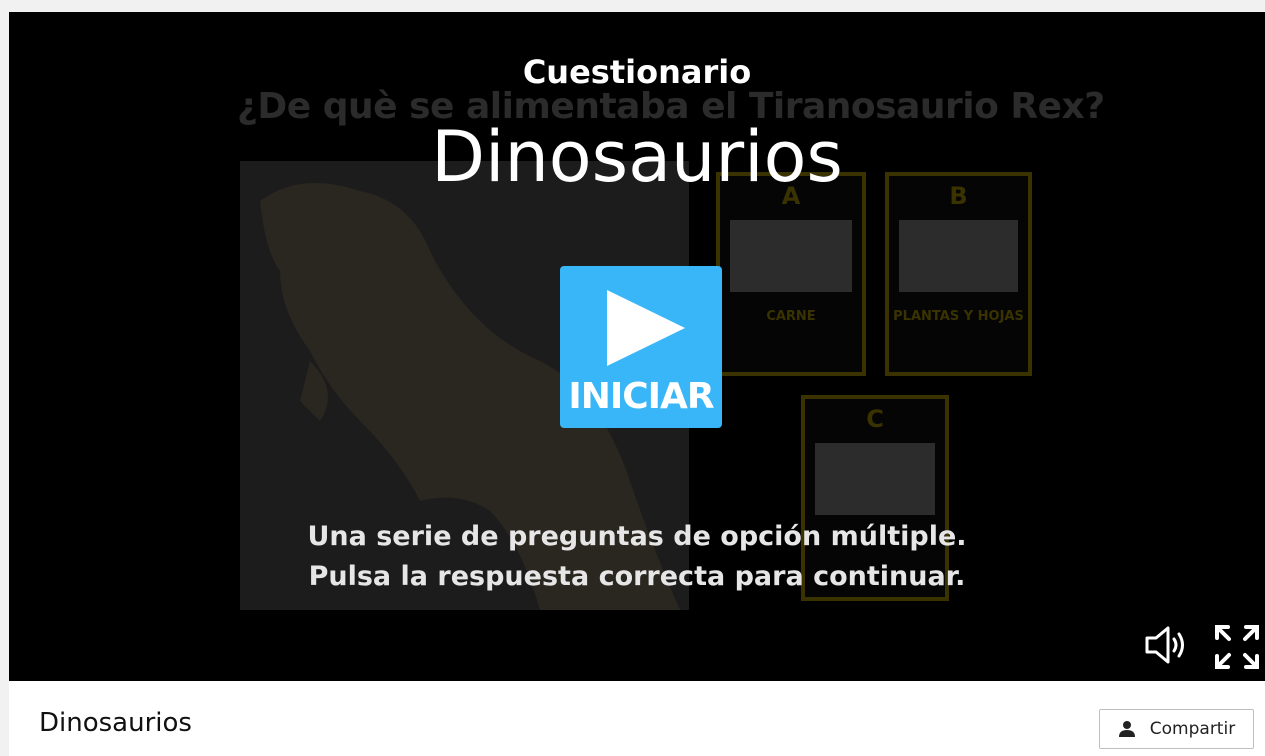 The width and height of the screenshot is (1265, 756). I want to click on person-icon, so click(1126, 729).